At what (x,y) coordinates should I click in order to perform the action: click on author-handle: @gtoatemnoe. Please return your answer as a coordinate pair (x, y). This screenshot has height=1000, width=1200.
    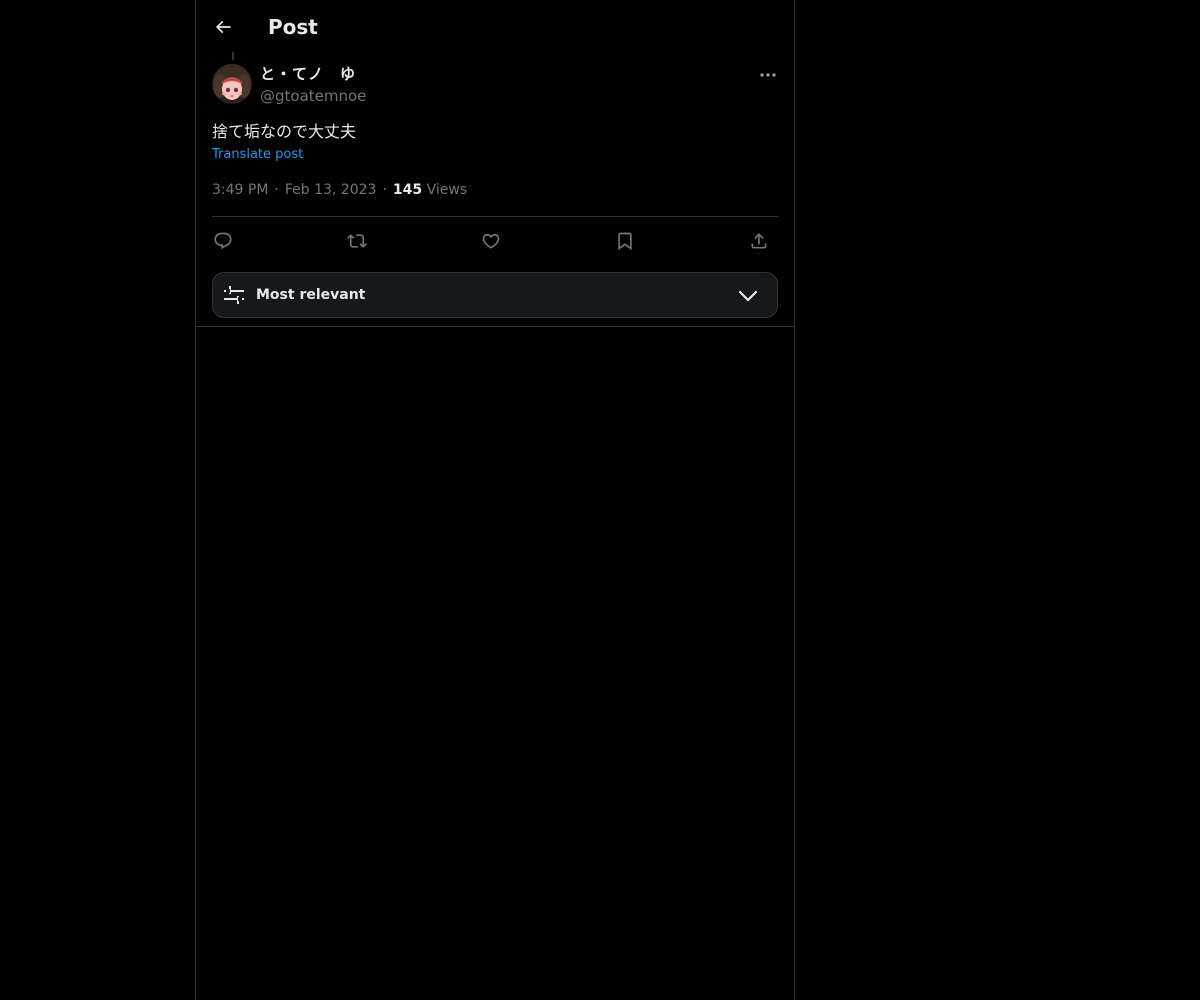
    Looking at the image, I should click on (313, 96).